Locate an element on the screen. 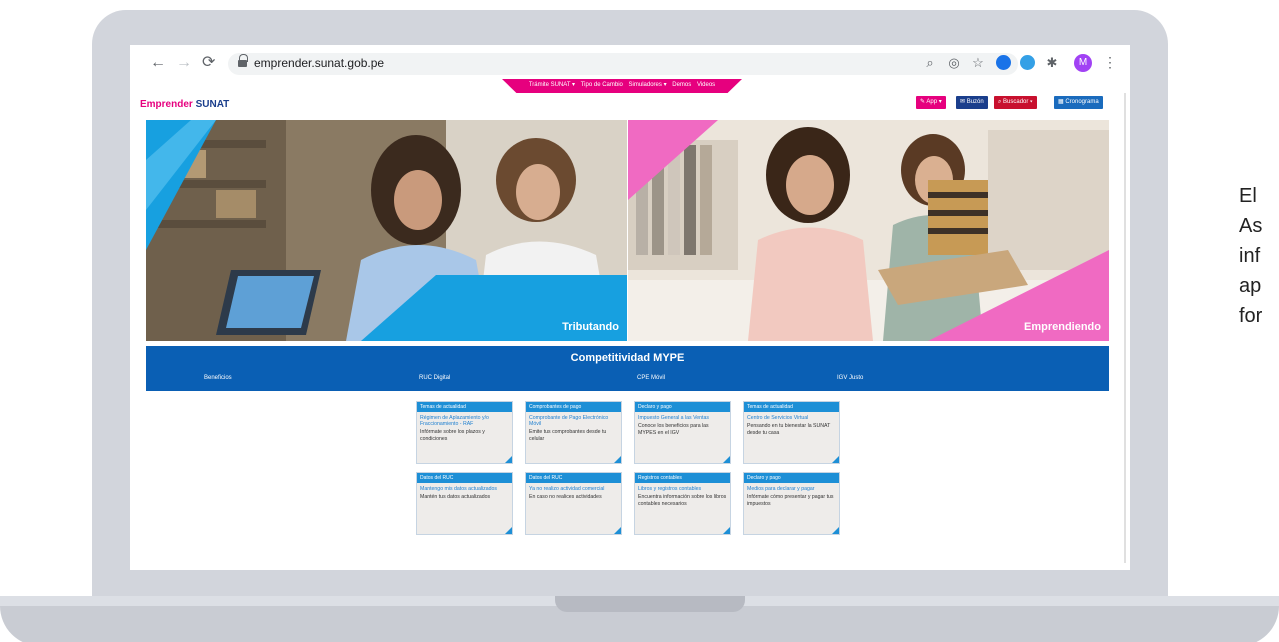 This screenshot has height=642, width=1279. eye-off-icon: ◎ is located at coordinates (954, 63).